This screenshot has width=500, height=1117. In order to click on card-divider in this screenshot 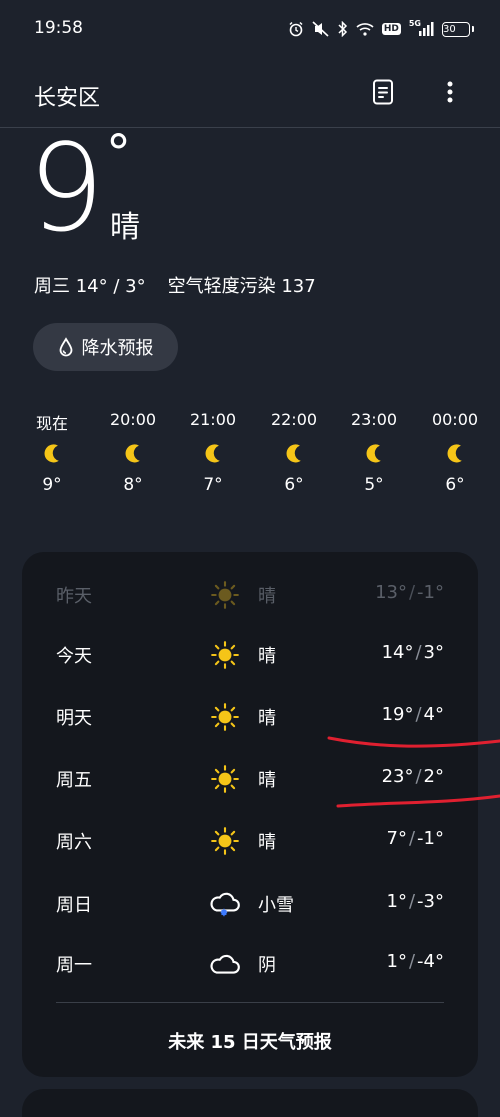, I will do `click(250, 1002)`.